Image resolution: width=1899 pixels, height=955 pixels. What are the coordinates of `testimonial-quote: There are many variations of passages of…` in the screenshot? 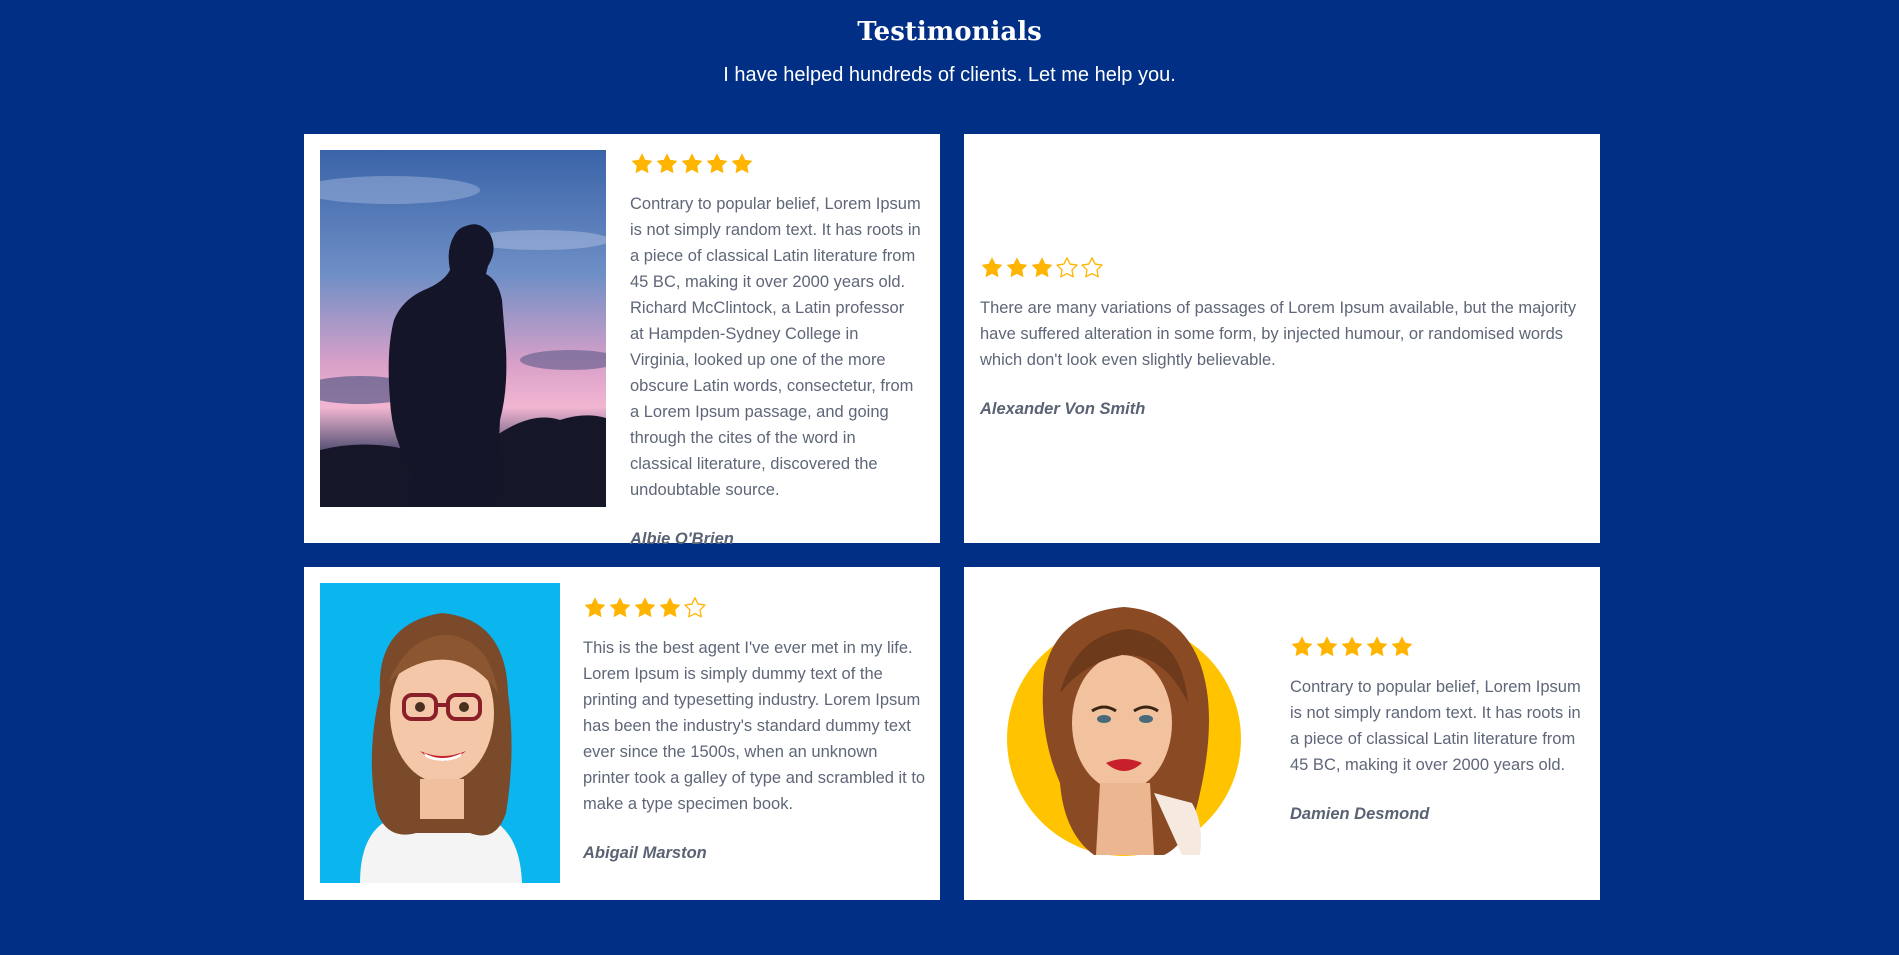 It's located at (1278, 334).